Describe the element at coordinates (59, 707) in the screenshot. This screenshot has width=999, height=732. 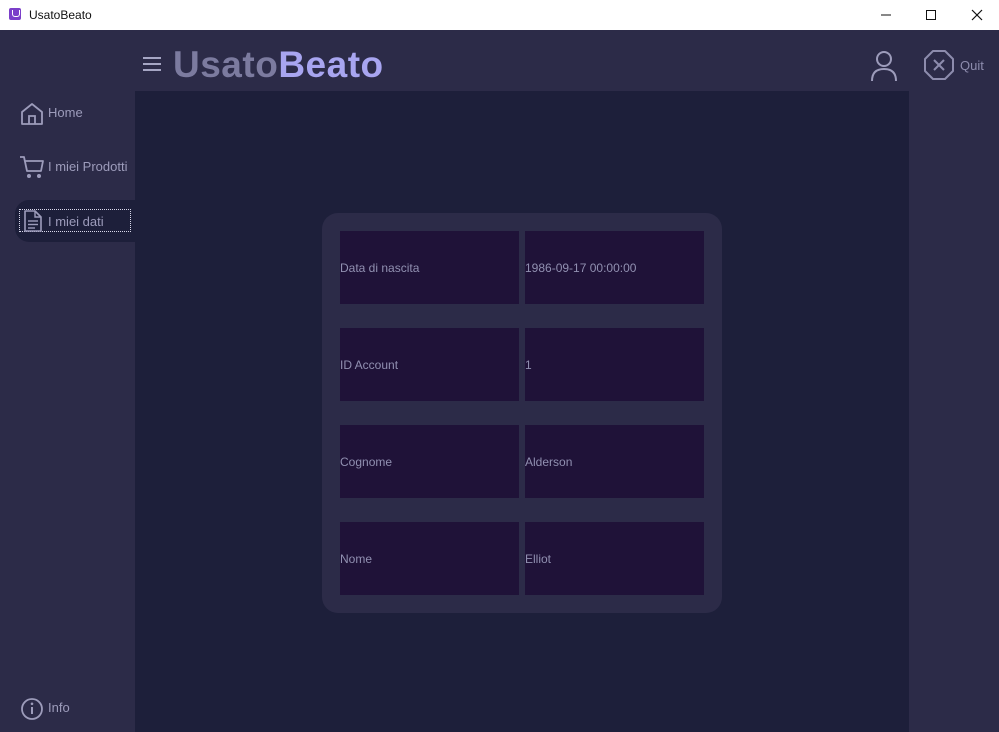
I see `sidebar-item-label: Info` at that location.